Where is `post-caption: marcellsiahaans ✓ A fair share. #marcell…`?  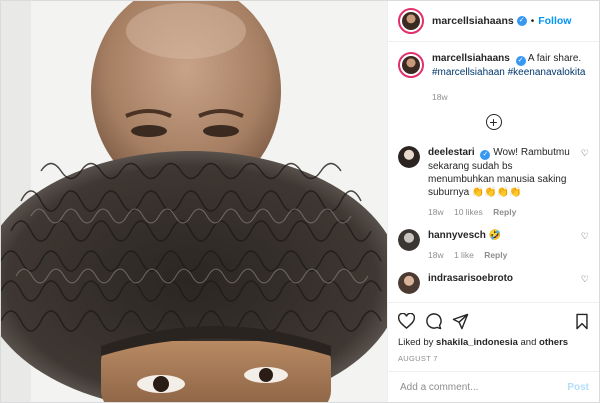 post-caption: marcellsiahaans ✓ A fair share. #marcell… is located at coordinates (493, 78).